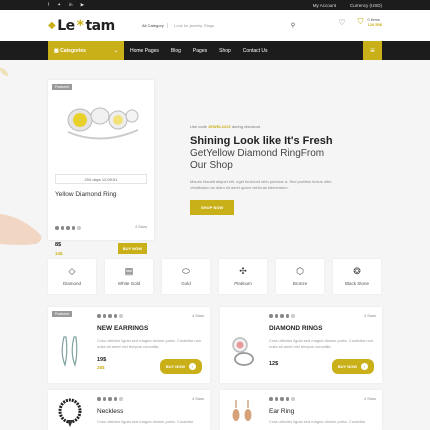 This screenshot has height=430, width=430. I want to click on hero-subline-2: Our Shop, so click(211, 165).